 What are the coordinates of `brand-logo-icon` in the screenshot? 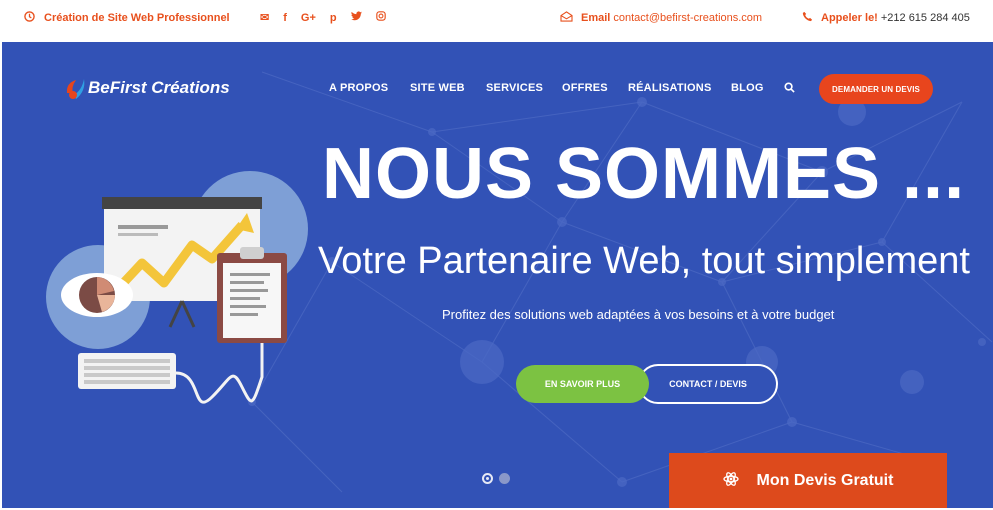 It's located at (75, 89).